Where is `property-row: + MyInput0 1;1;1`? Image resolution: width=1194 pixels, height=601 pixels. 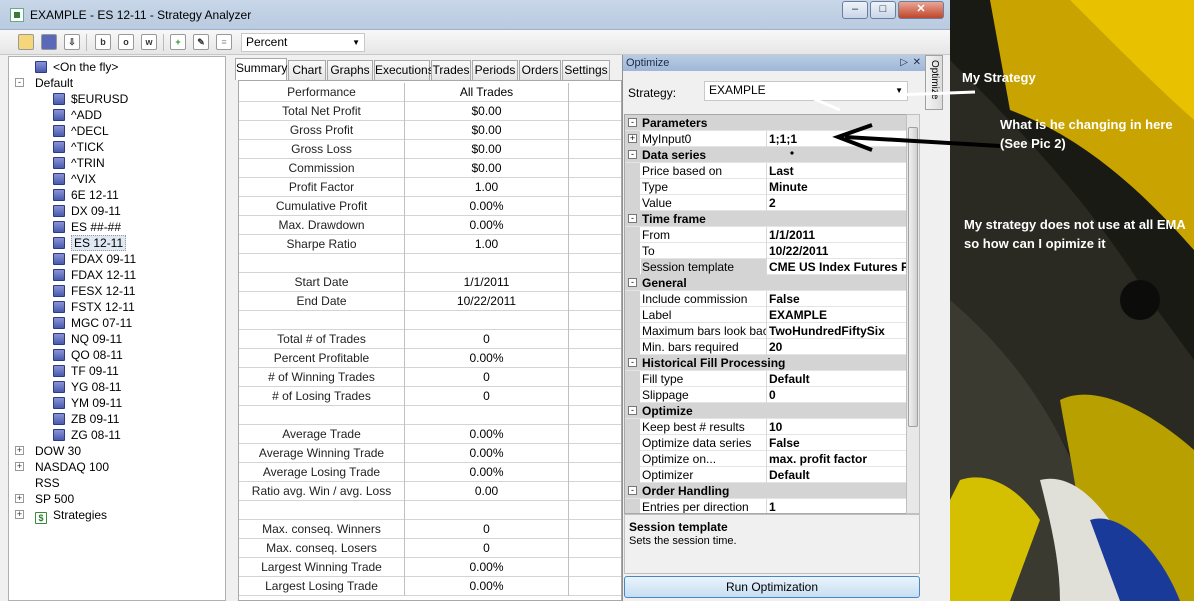
property-row: + MyInput0 1;1;1 is located at coordinates (765, 139).